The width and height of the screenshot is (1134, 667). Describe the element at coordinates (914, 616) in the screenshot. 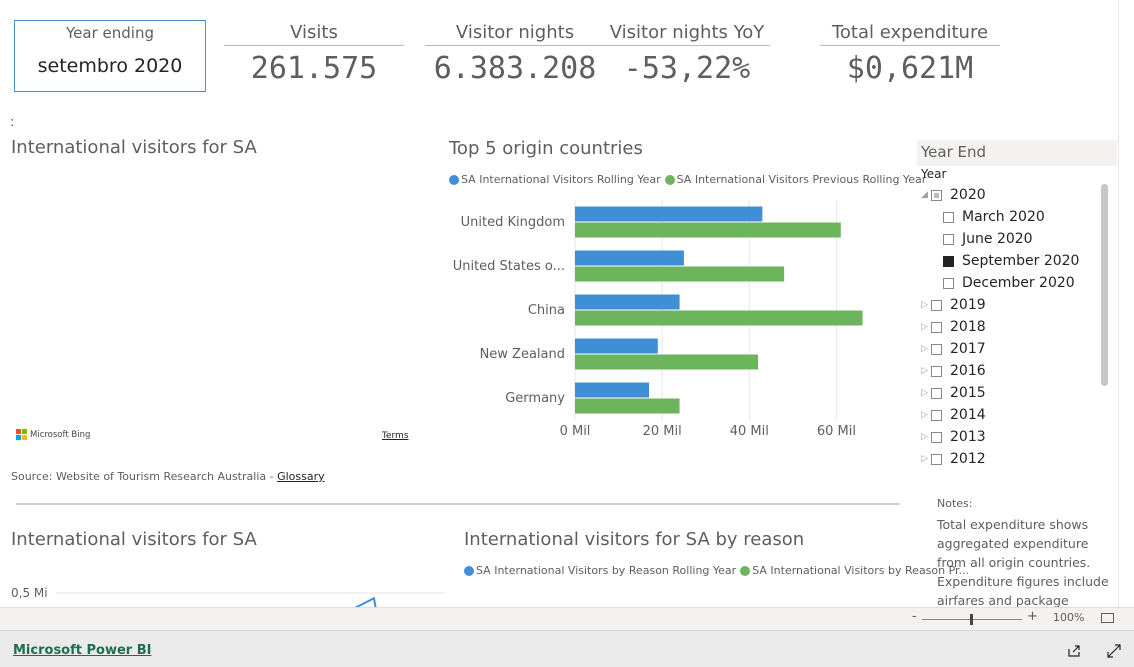

I see `zoom-out-button: -` at that location.